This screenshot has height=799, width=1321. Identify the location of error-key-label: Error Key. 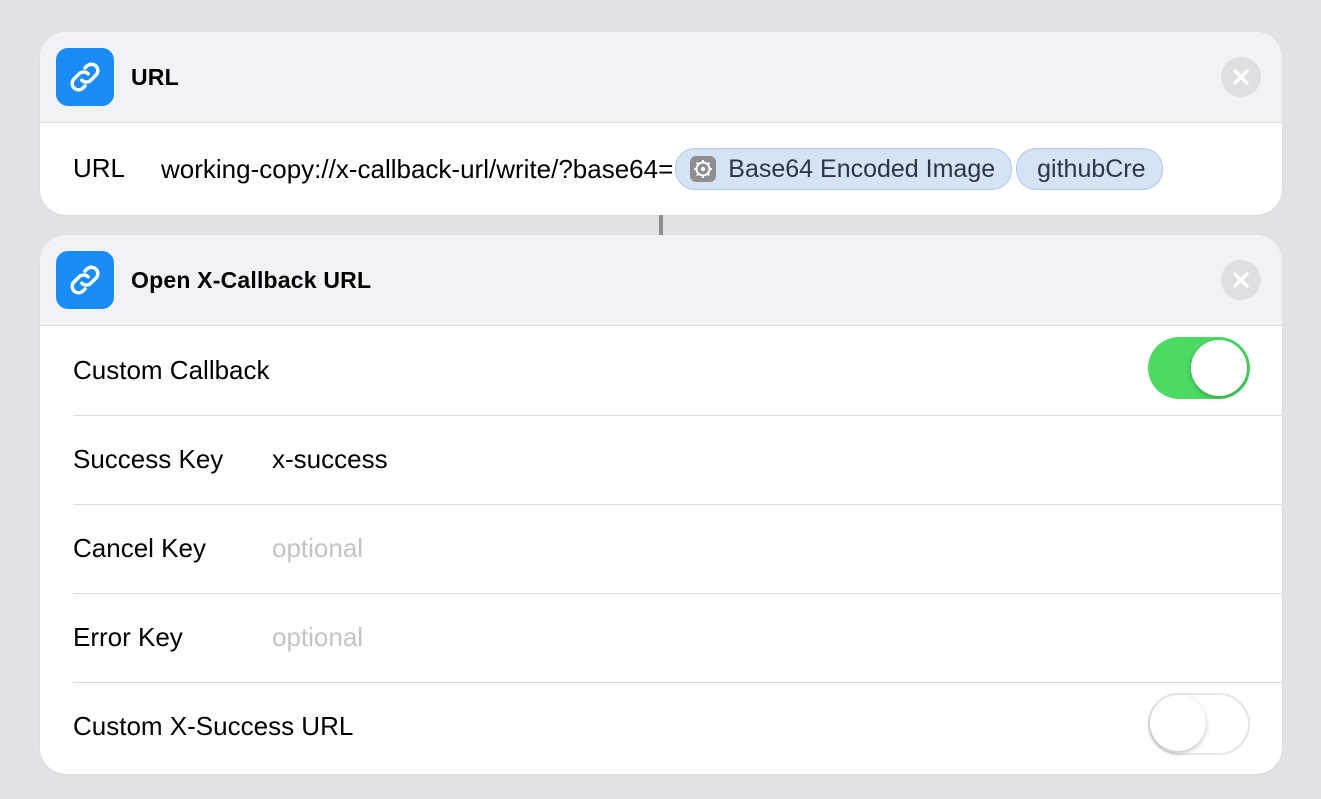
(128, 637).